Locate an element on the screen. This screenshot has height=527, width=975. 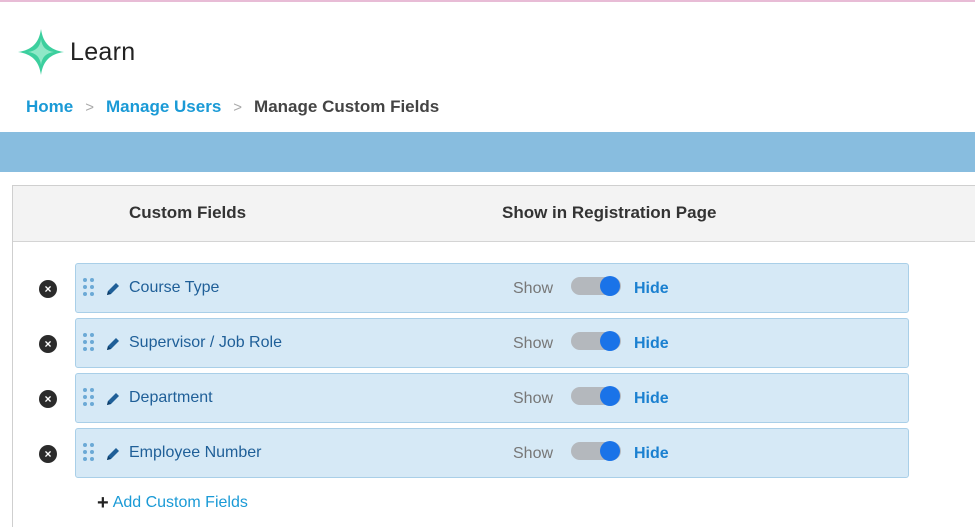
learn-logo-icon is located at coordinates (41, 52).